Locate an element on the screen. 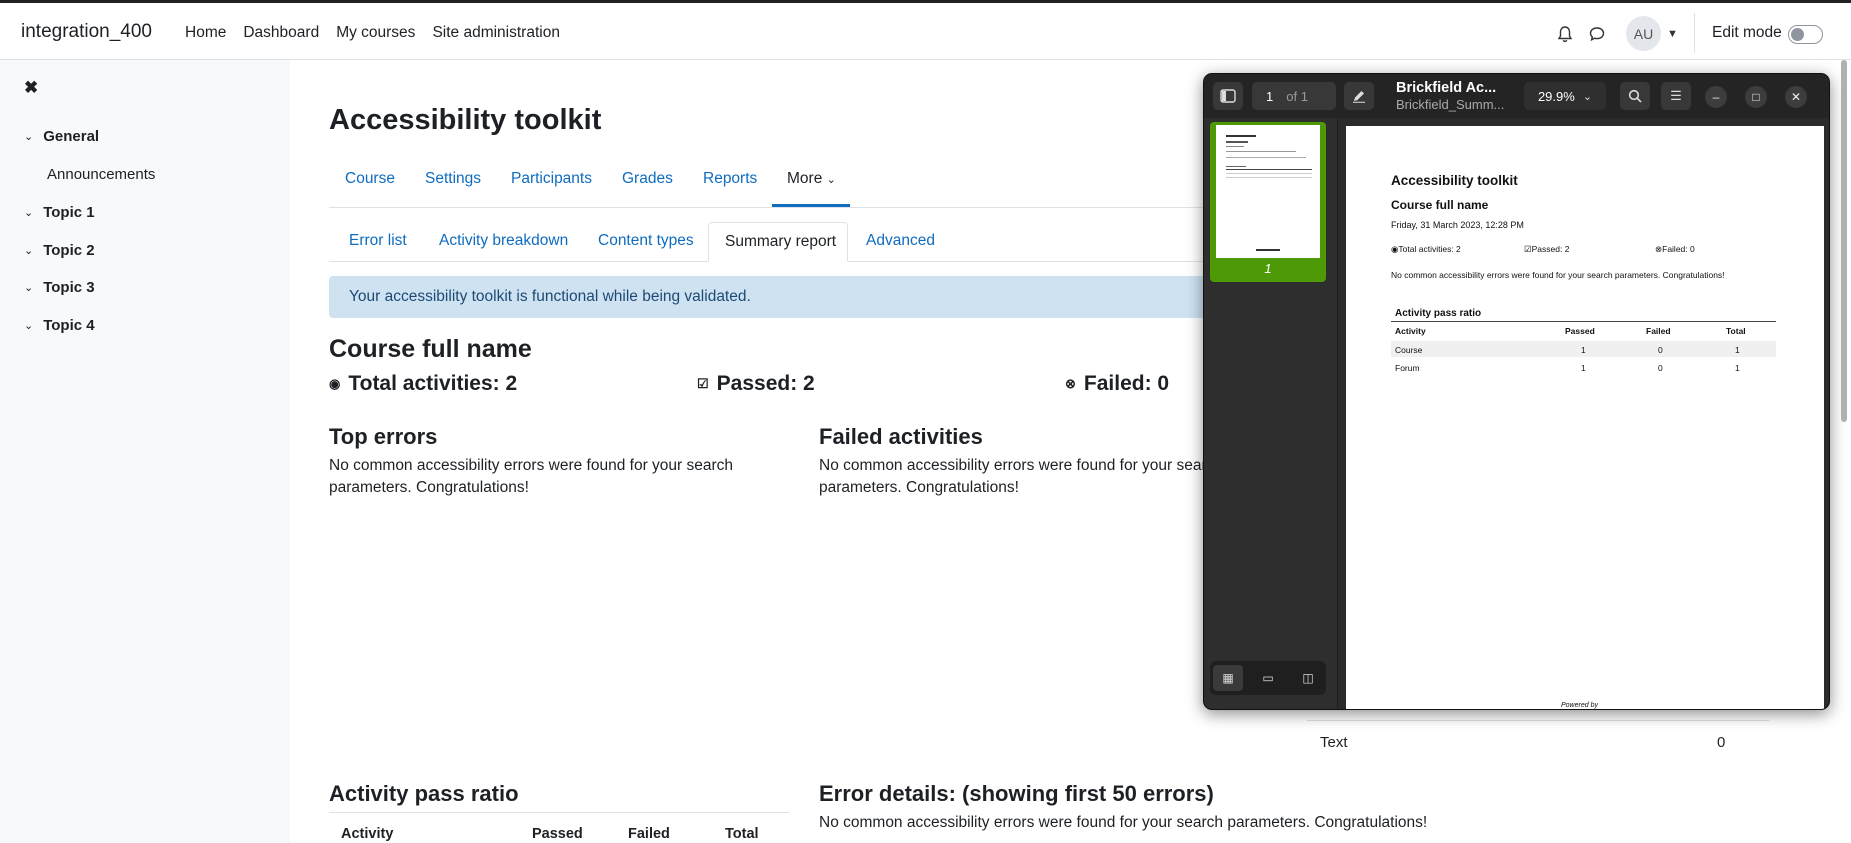 The image size is (1851, 843). secnav-participants: Participants is located at coordinates (551, 179).